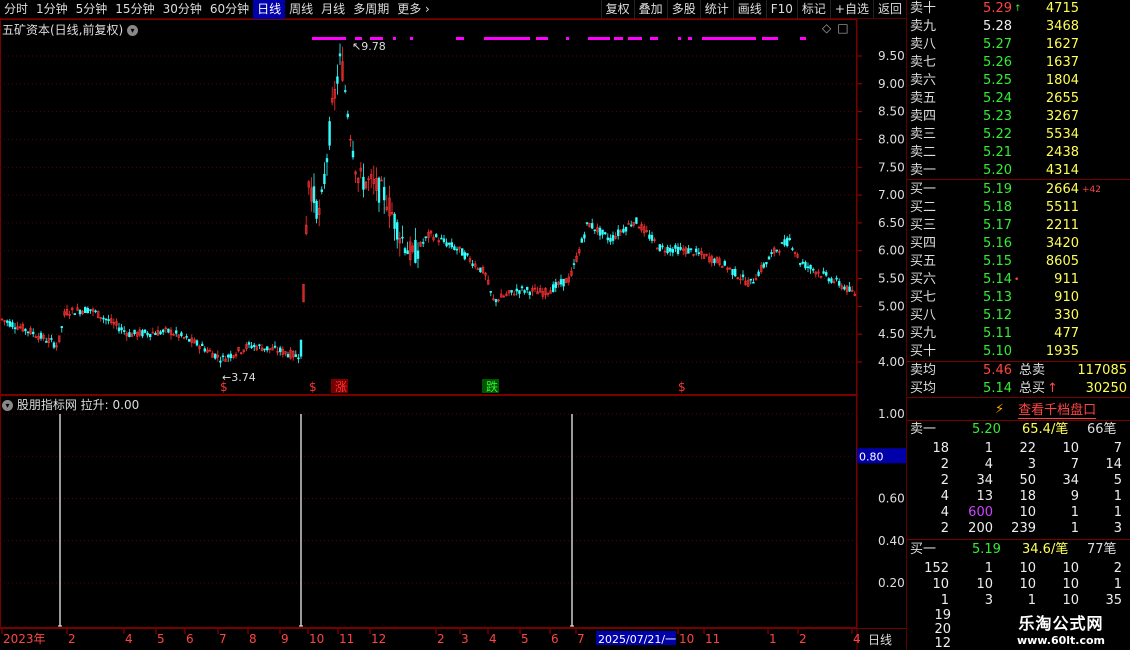 The image size is (1130, 650). Describe the element at coordinates (1032, 370) in the screenshot. I see `total-label: 总卖` at that location.